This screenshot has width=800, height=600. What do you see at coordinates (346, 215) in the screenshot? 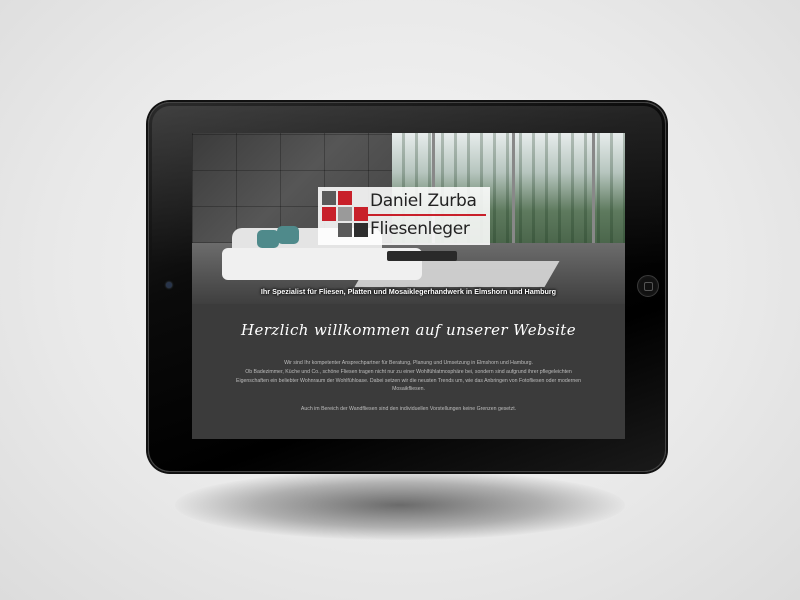
I see `logo-tiles-icon` at bounding box center [346, 215].